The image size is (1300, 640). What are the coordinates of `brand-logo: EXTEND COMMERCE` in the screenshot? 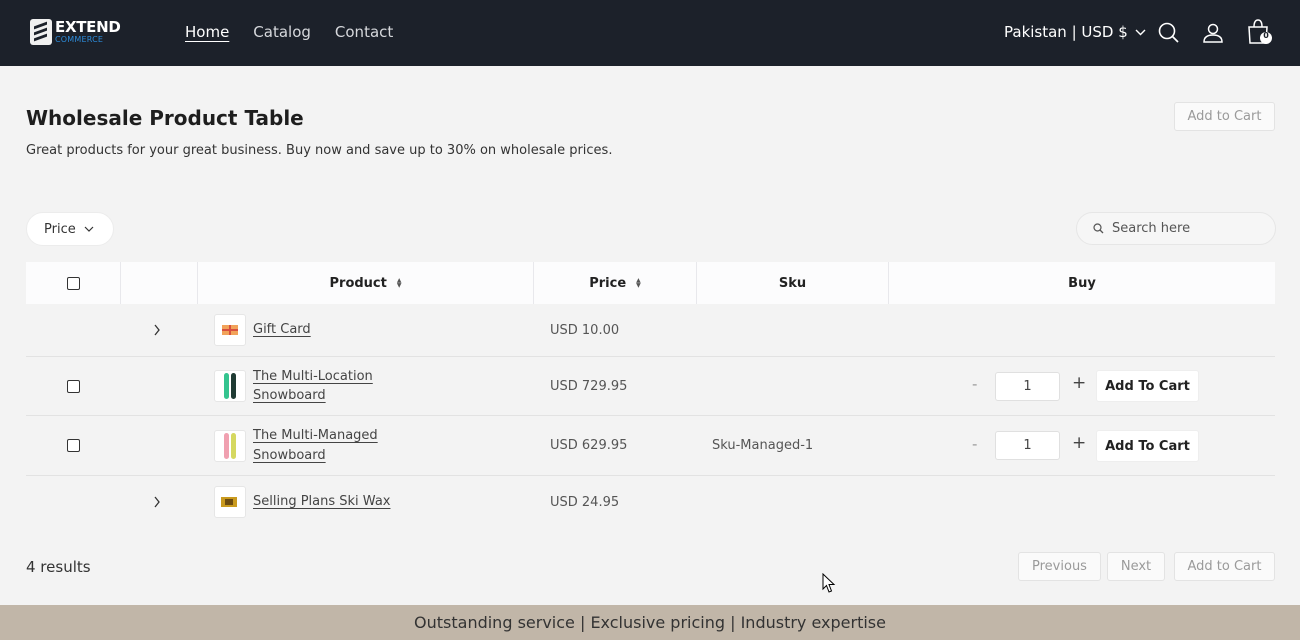 It's located at (75, 32).